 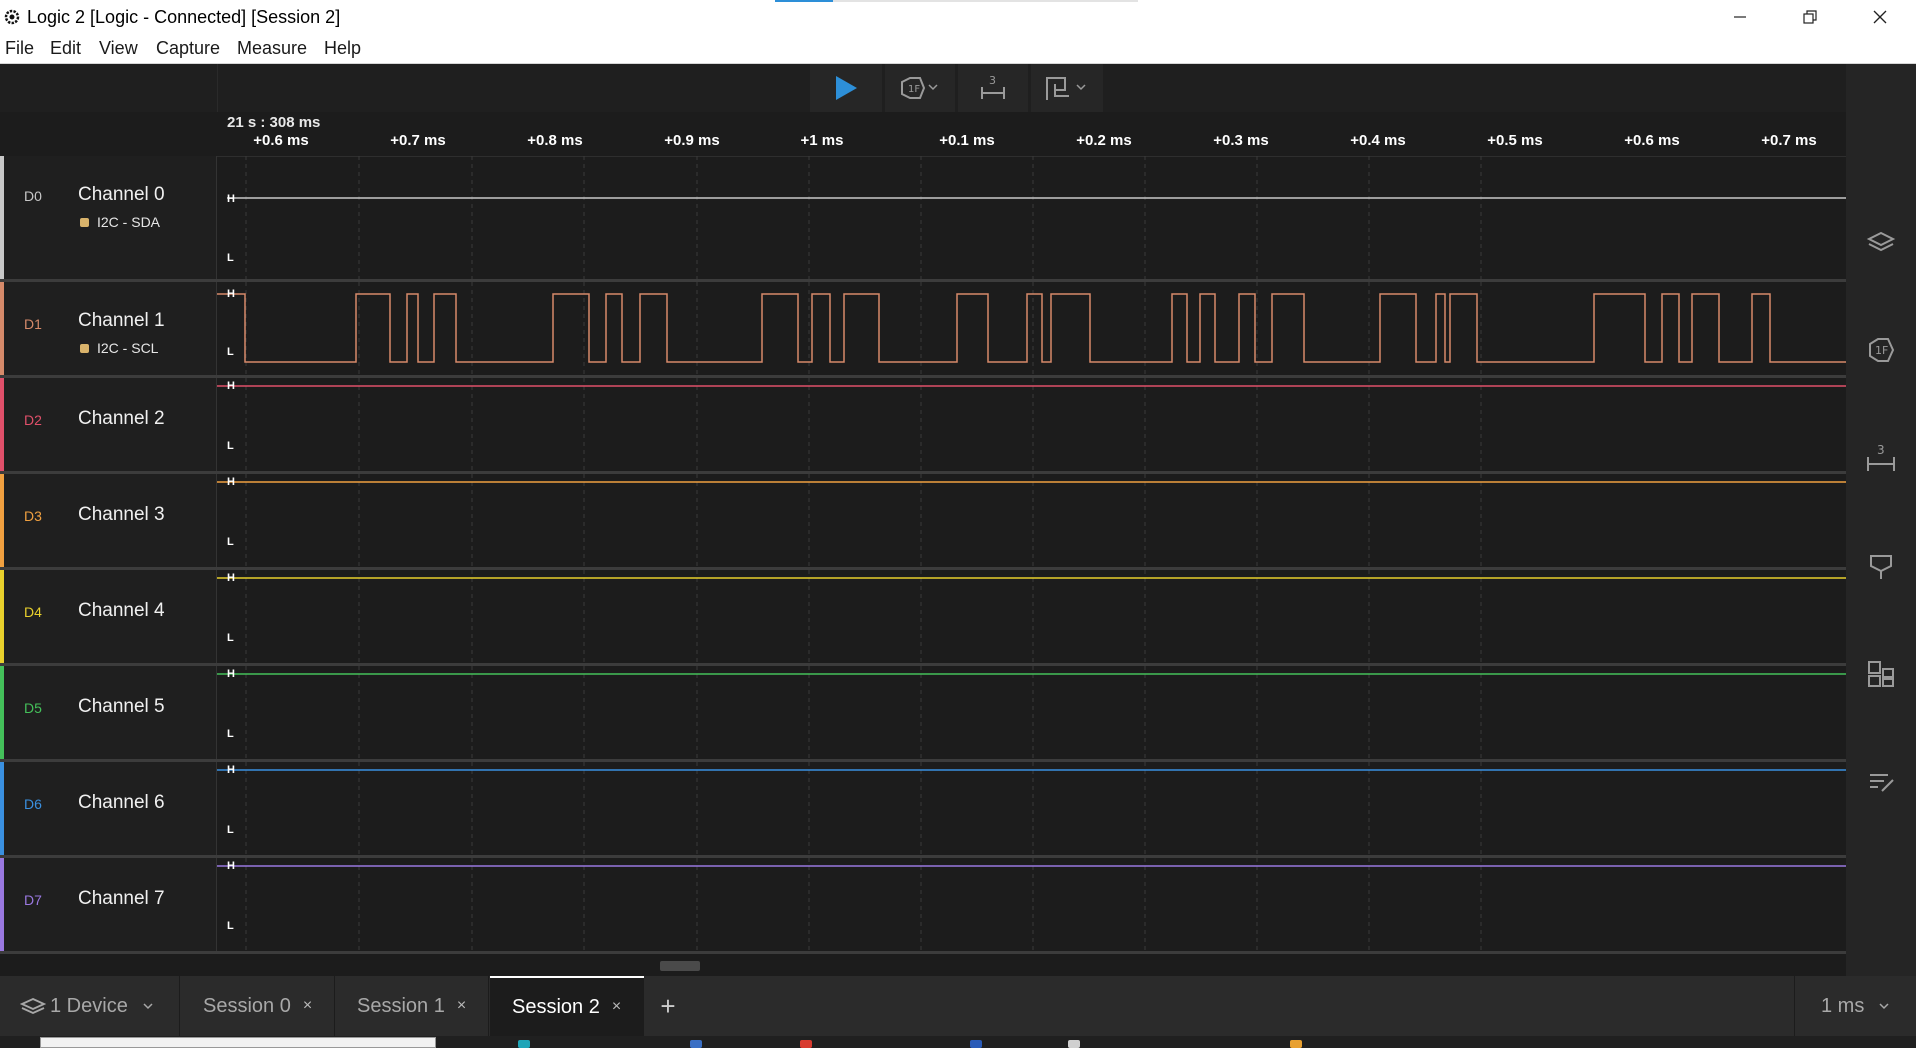 What do you see at coordinates (914, 89) in the screenshot?
I see `svg-text: 1F` at bounding box center [914, 89].